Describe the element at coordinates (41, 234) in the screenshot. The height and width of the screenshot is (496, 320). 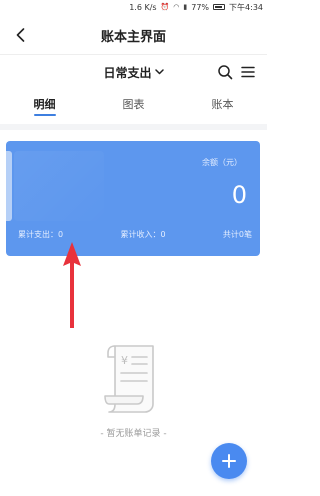
I see `total-expense: 累计支出：0` at that location.